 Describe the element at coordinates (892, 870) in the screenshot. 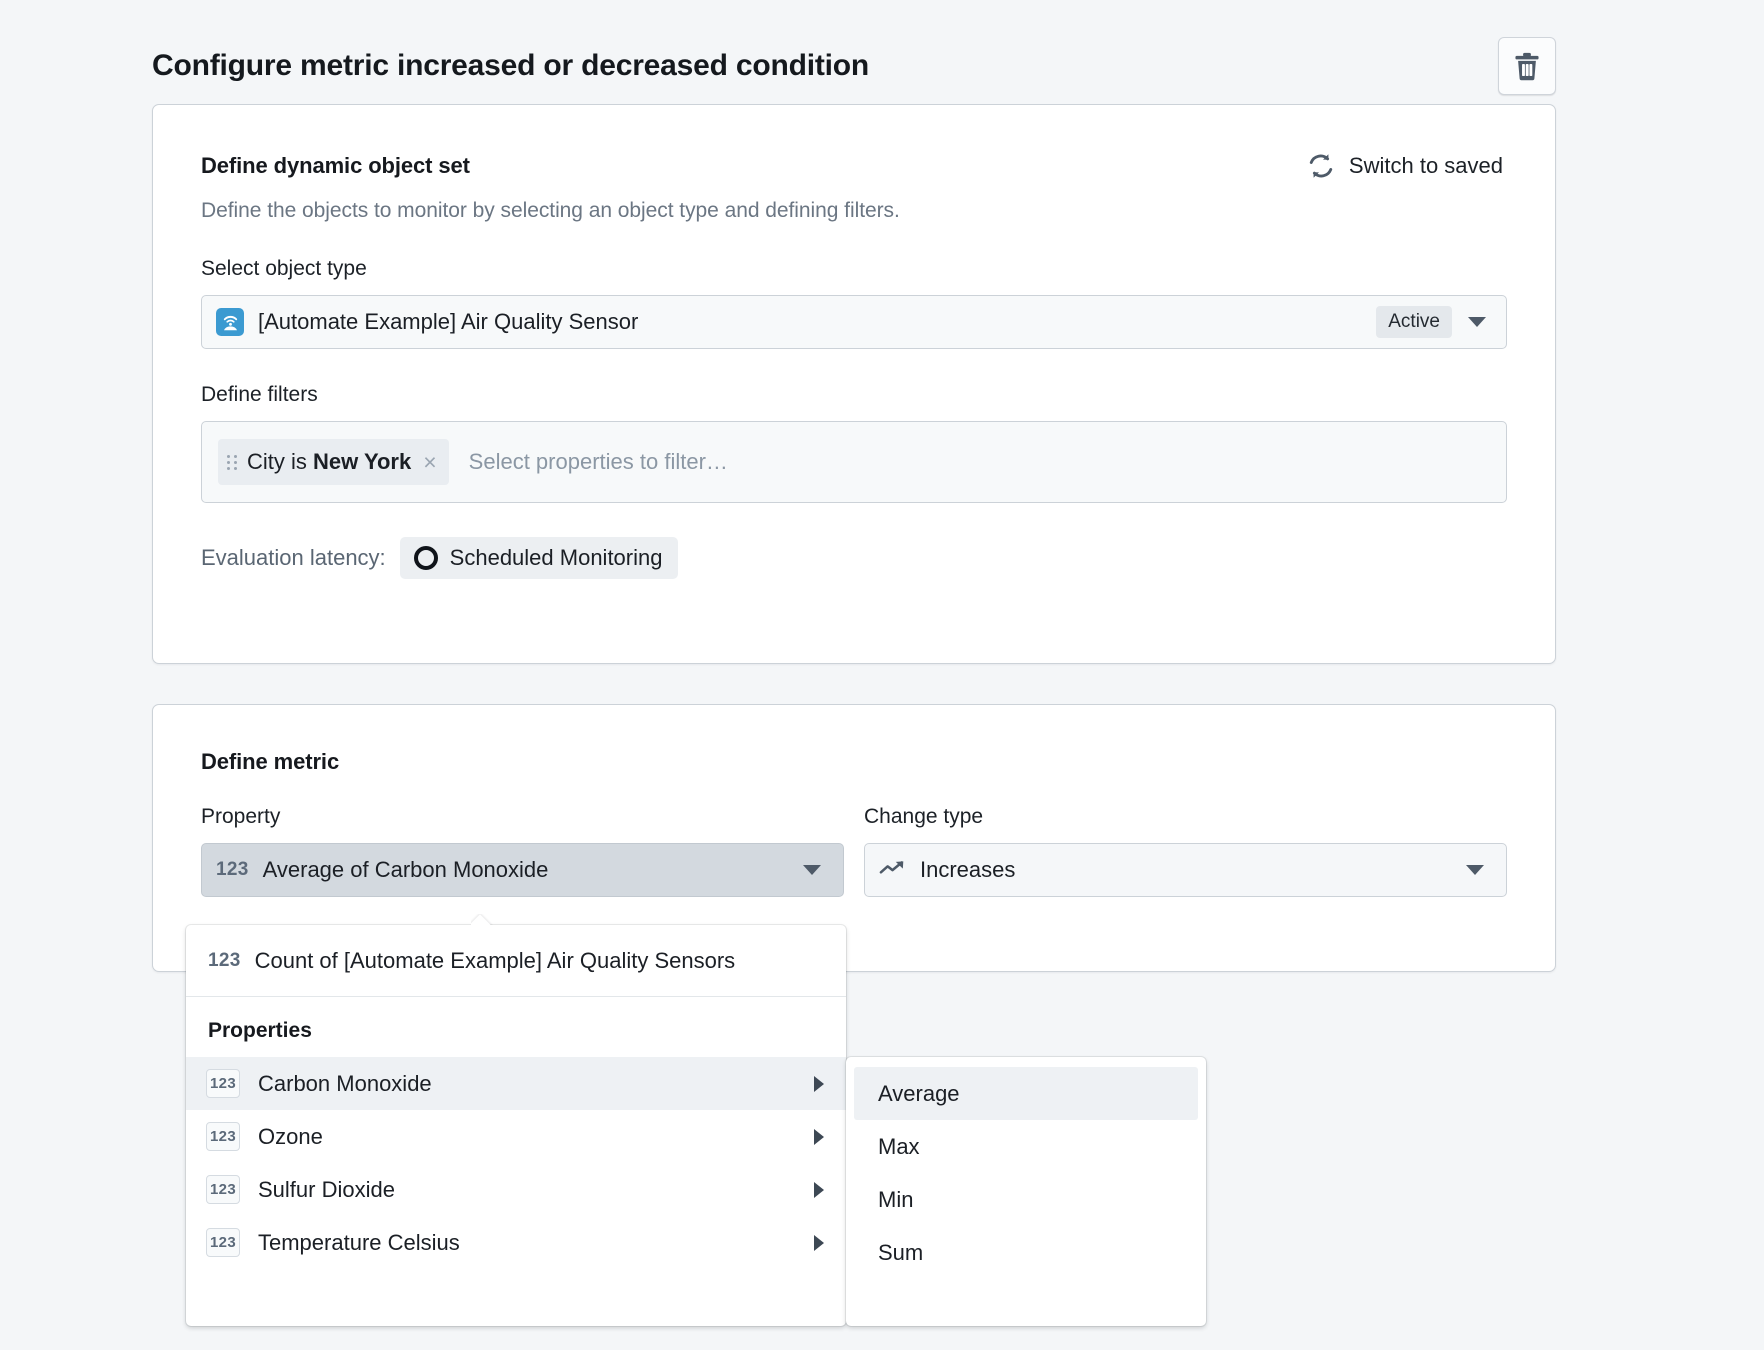

I see `trending-up-icon` at that location.